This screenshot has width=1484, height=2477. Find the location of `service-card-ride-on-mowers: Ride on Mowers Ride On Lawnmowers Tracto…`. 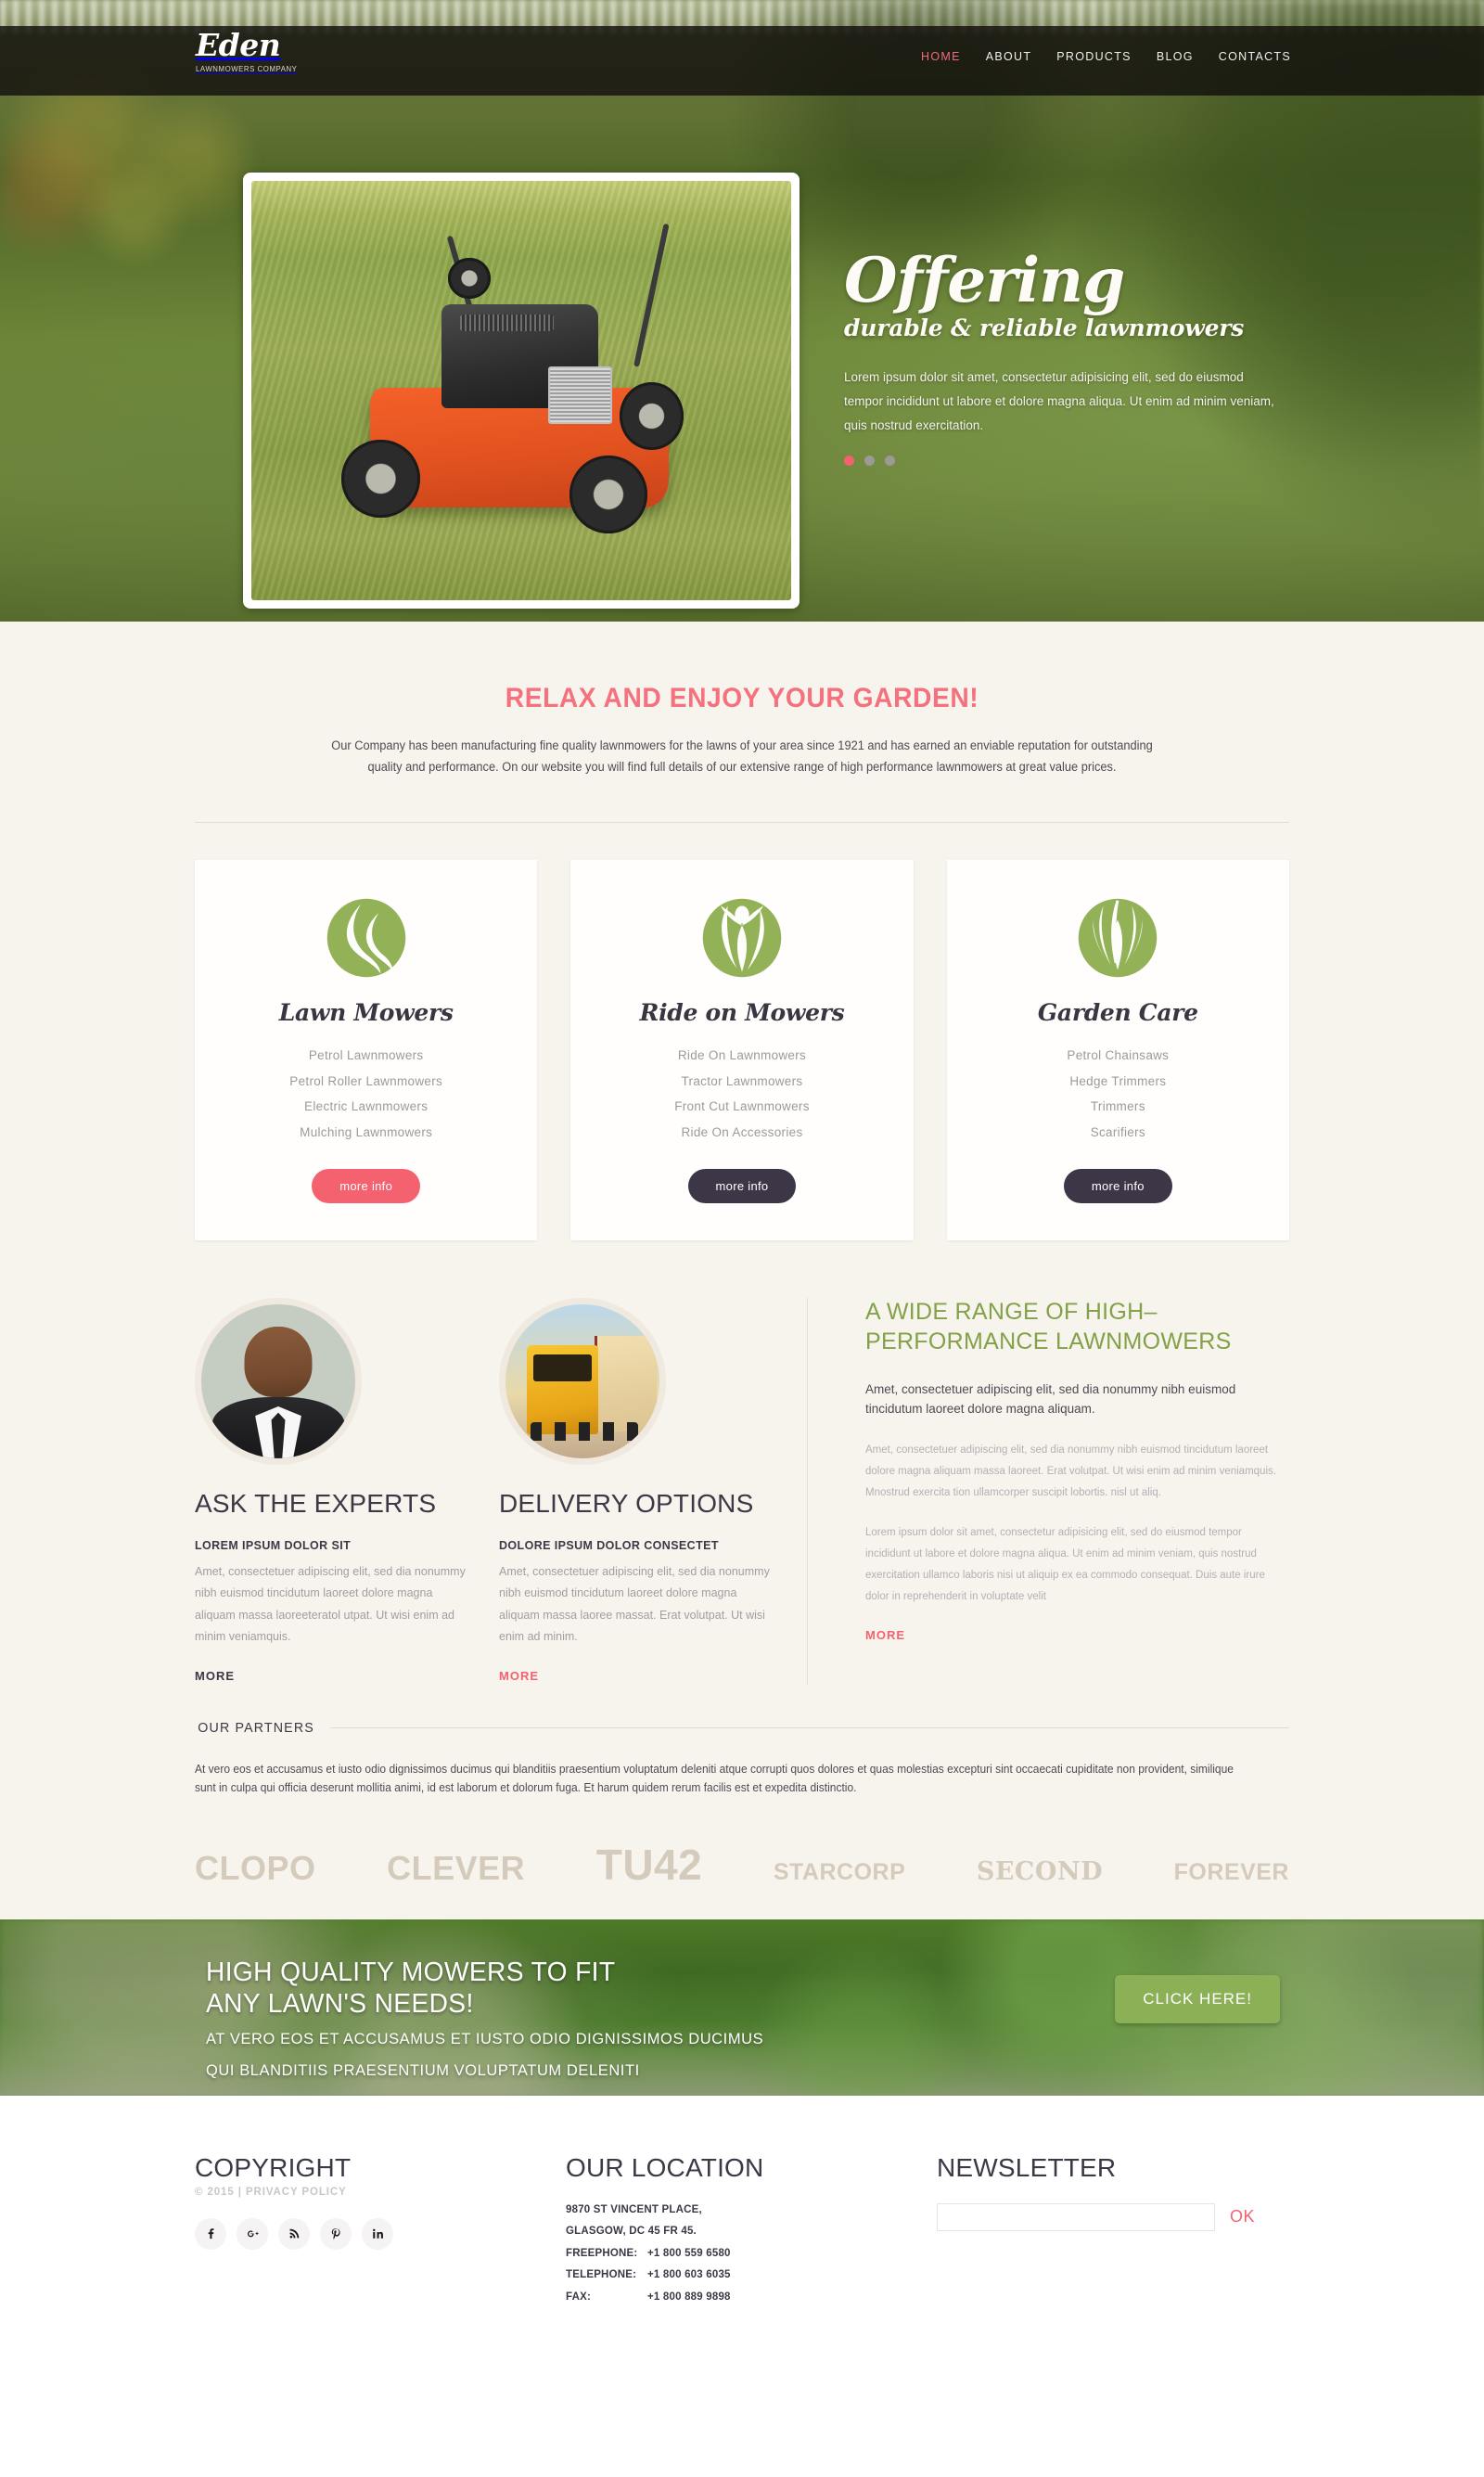

service-card-ride-on-mowers: Ride on Mowers Ride On Lawnmowers Tracto… is located at coordinates (742, 1050).